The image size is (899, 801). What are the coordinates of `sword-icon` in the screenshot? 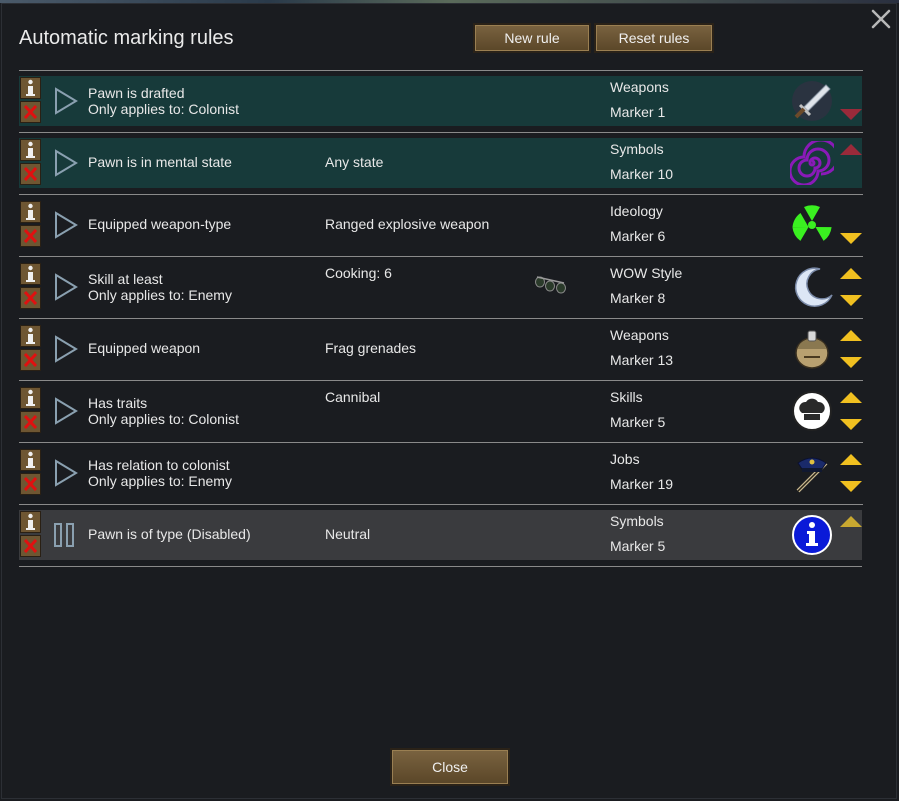 It's located at (812, 101).